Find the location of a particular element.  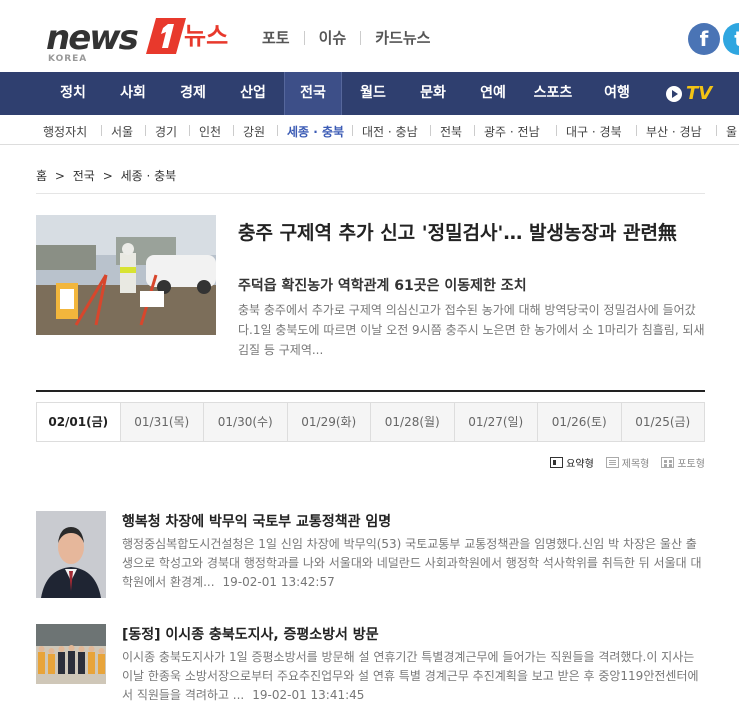

breadcrumb: 홈 > 전국 > 세종 · 충북 is located at coordinates (108, 175).